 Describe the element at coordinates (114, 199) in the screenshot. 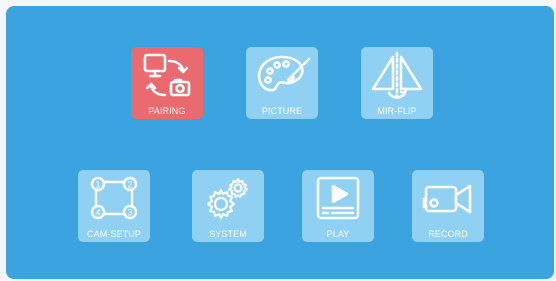

I see `camera-grid-icon: 1 2 4 3` at that location.